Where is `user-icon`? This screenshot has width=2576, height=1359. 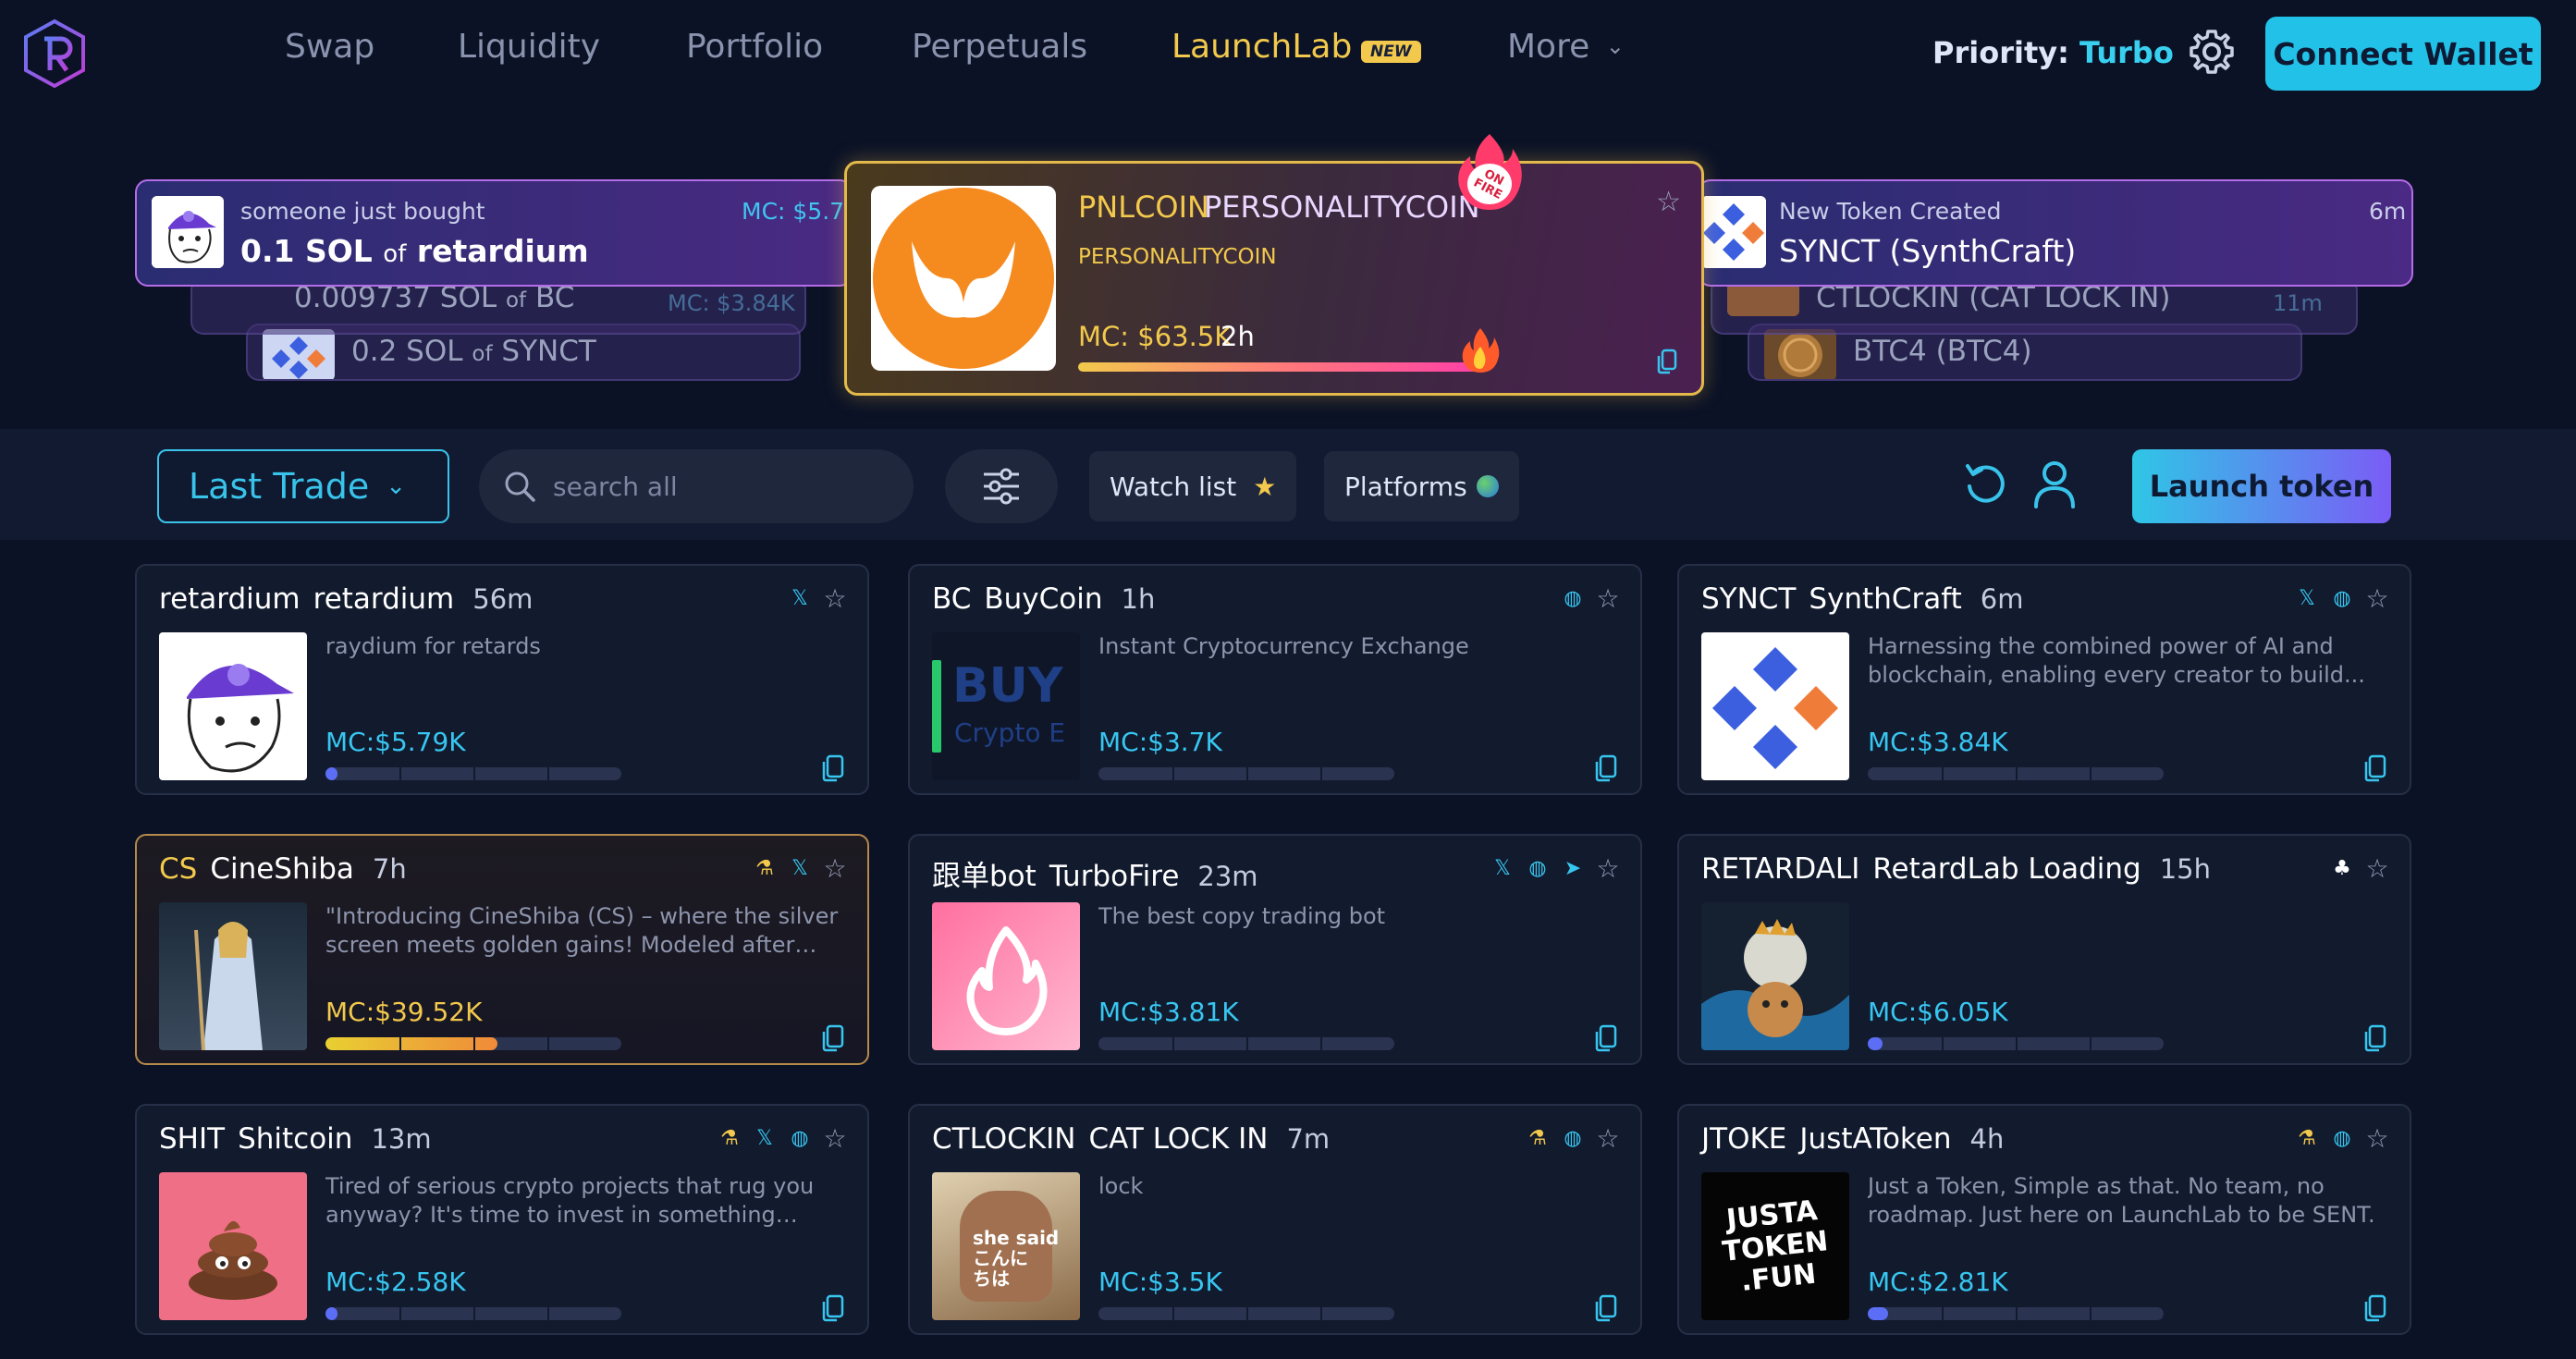 user-icon is located at coordinates (2054, 484).